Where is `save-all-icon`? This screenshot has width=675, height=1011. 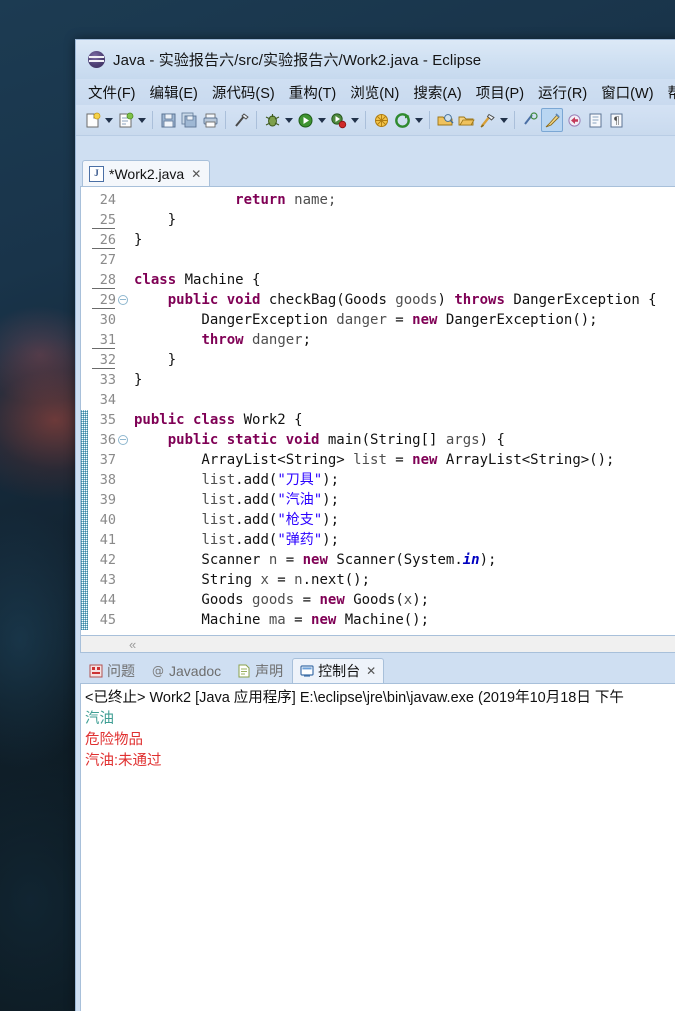
save-all-icon is located at coordinates (189, 120).